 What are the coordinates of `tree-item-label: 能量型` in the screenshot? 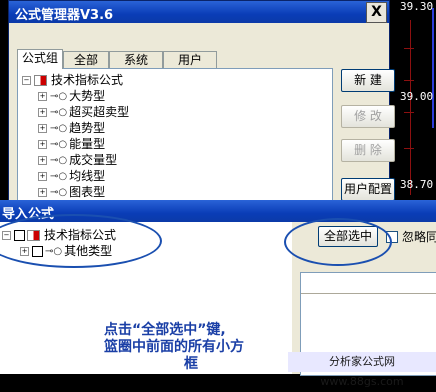 It's located at (87, 144).